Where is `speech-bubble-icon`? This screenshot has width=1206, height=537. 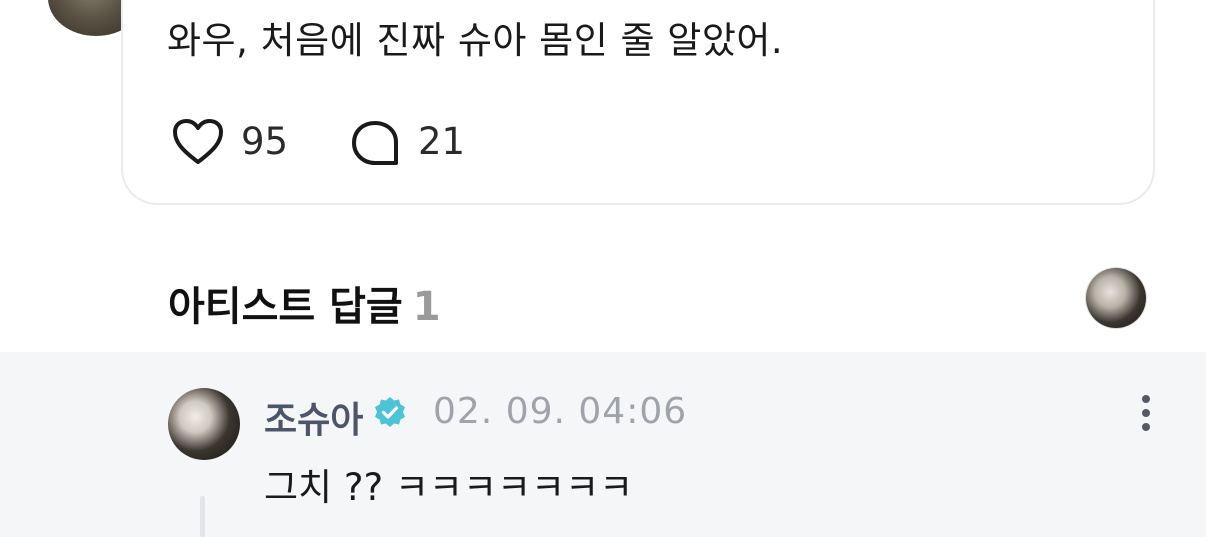 speech-bubble-icon is located at coordinates (375, 143).